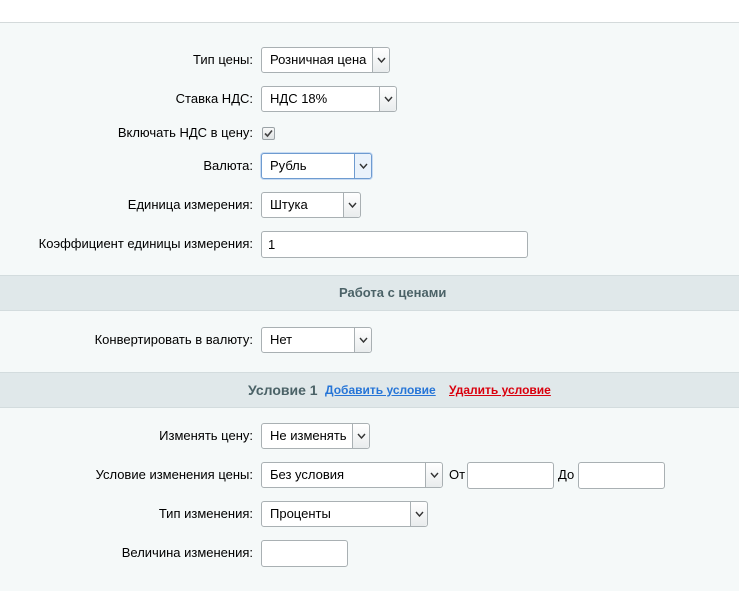  Describe the element at coordinates (206, 435) in the screenshot. I see `change-price-label: Изменять цену:` at that location.